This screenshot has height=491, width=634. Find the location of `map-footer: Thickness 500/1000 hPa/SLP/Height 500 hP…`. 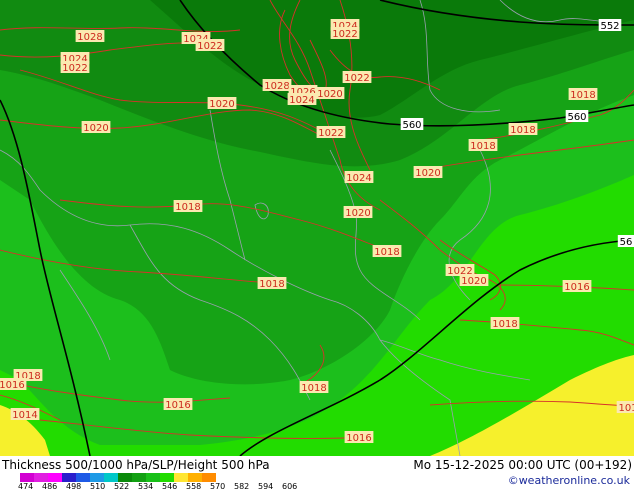

map-footer: Thickness 500/1000 hPa/SLP/Height 500 hP… is located at coordinates (317, 473).